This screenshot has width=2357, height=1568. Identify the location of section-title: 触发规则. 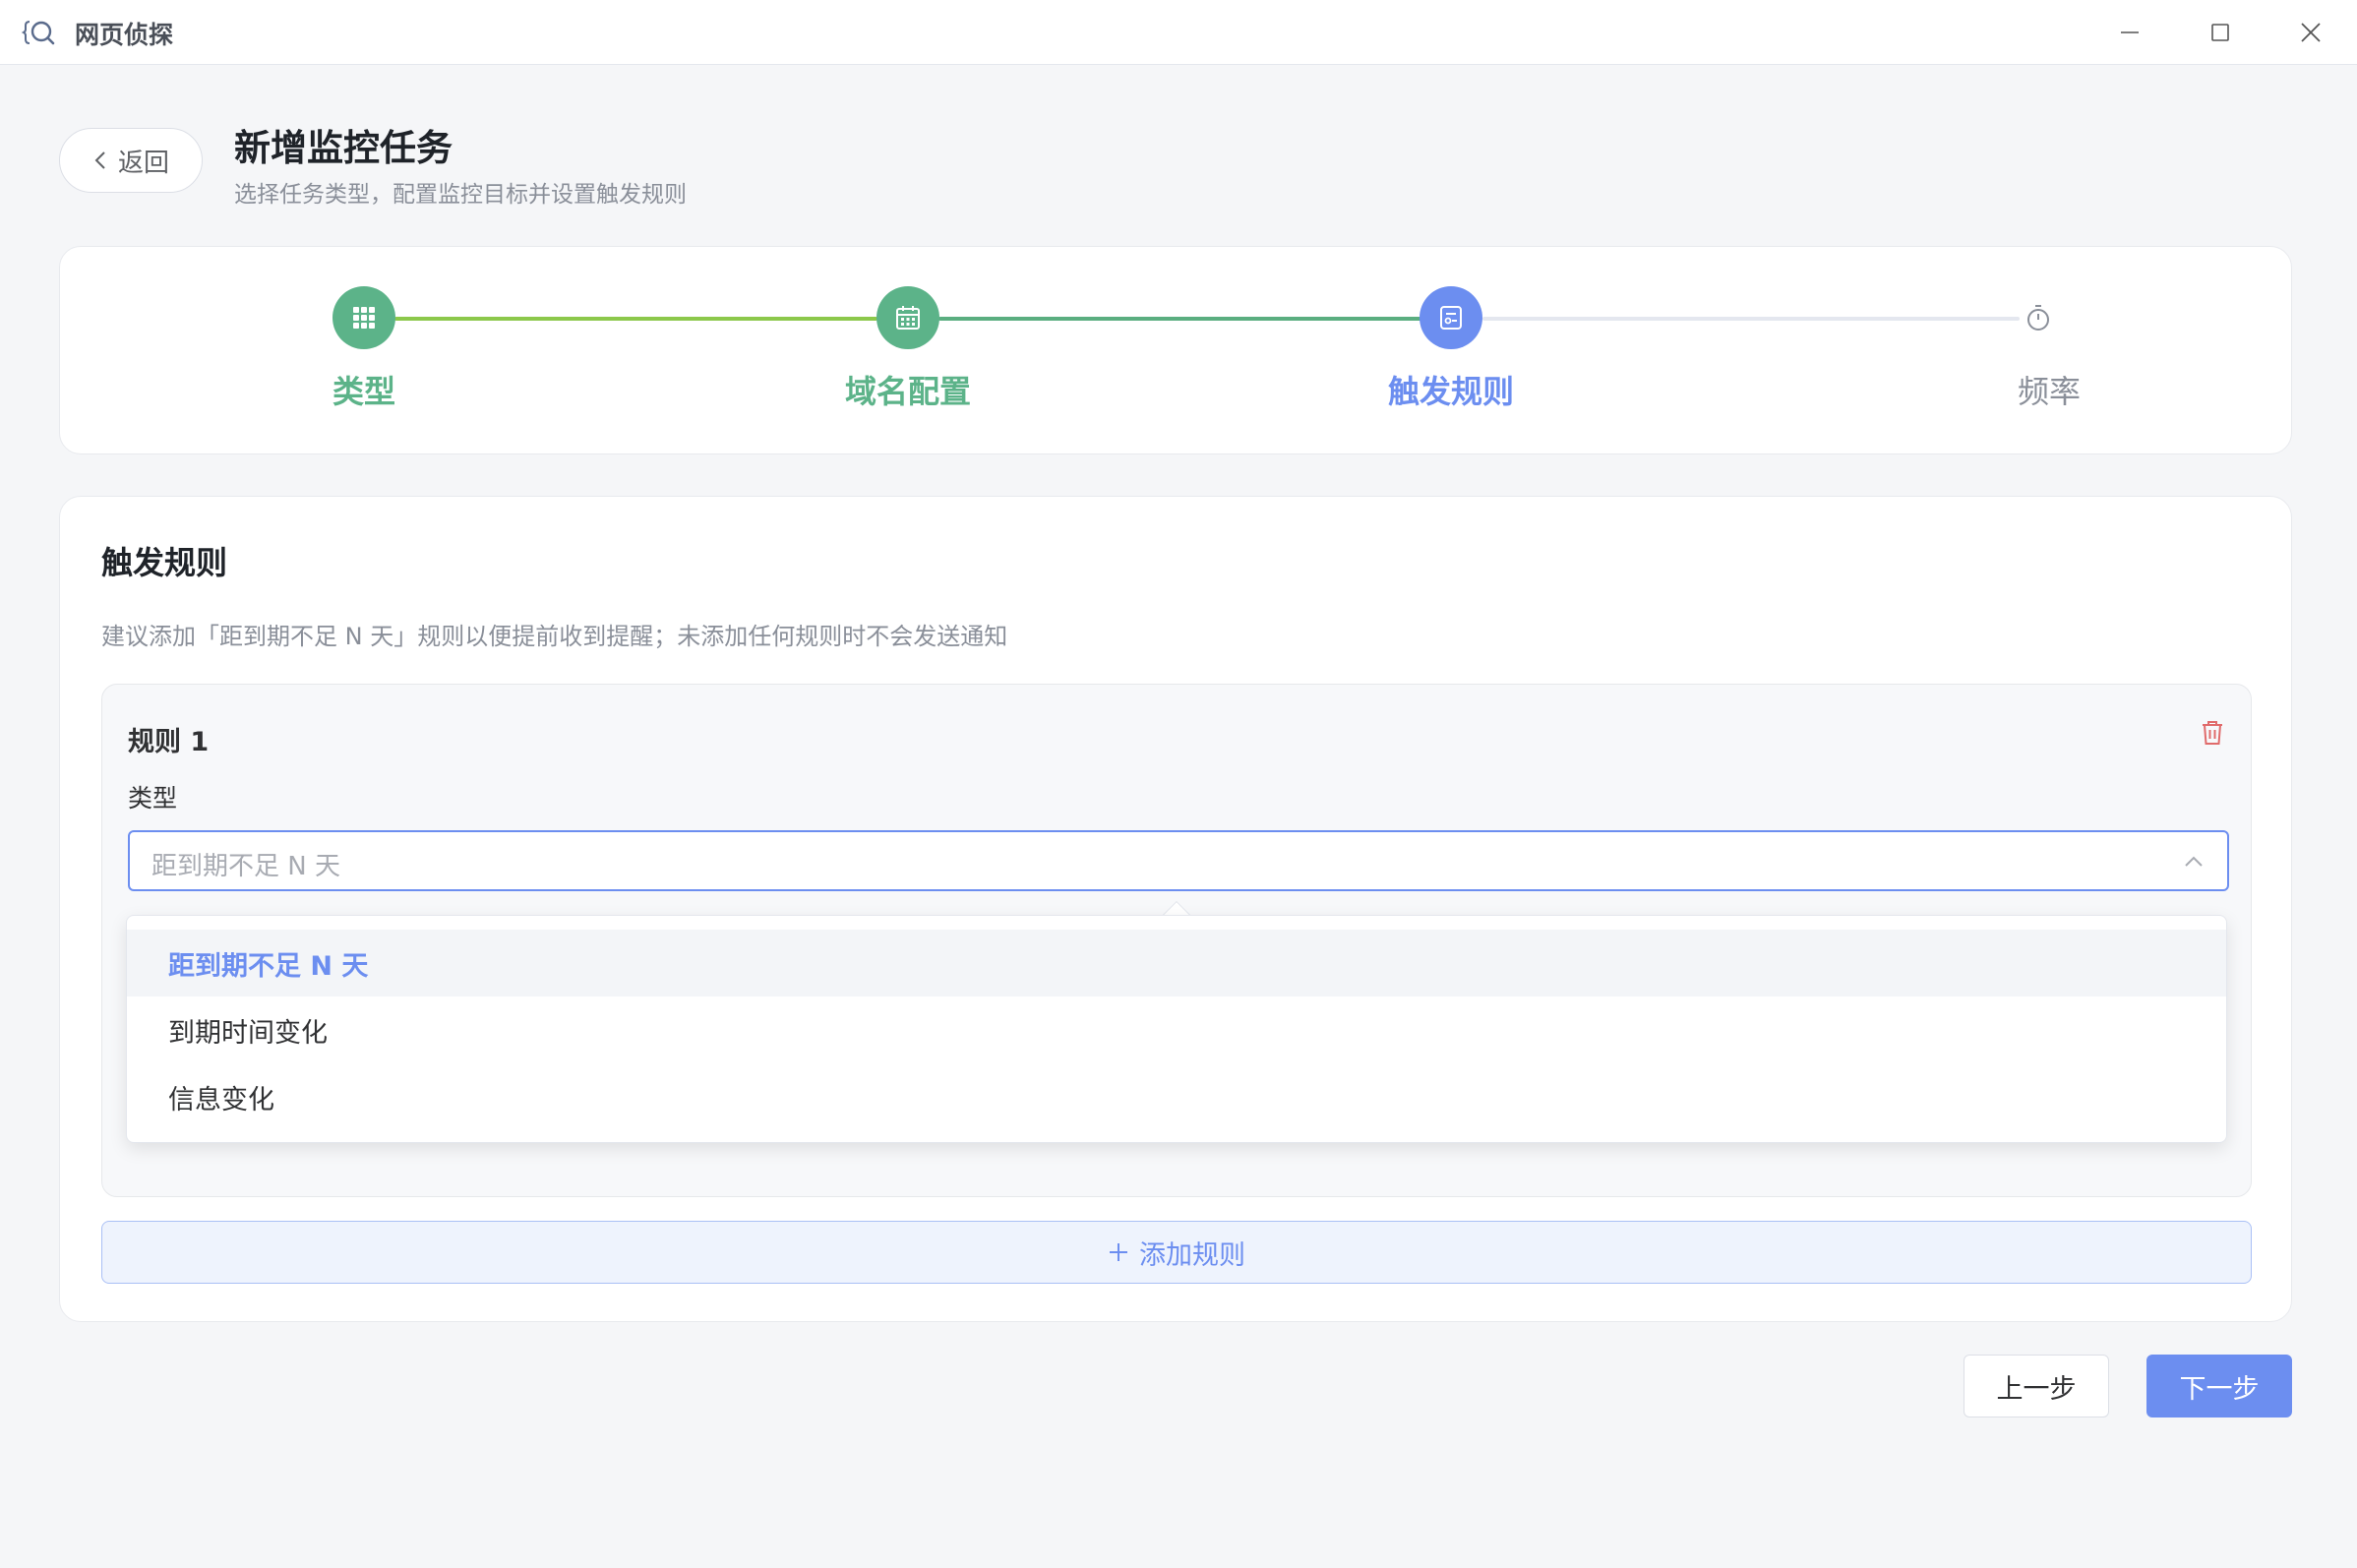
(164, 563).